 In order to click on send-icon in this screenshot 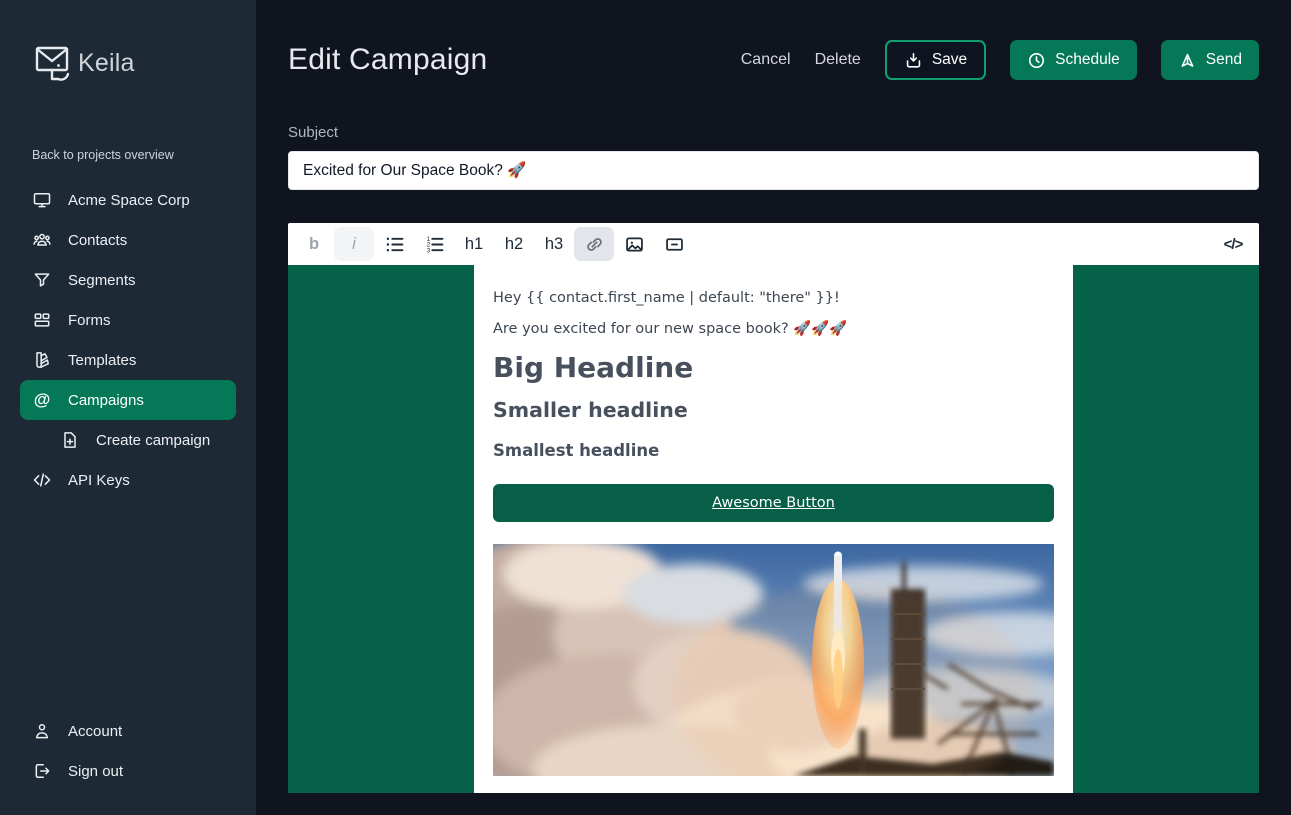, I will do `click(1187, 60)`.